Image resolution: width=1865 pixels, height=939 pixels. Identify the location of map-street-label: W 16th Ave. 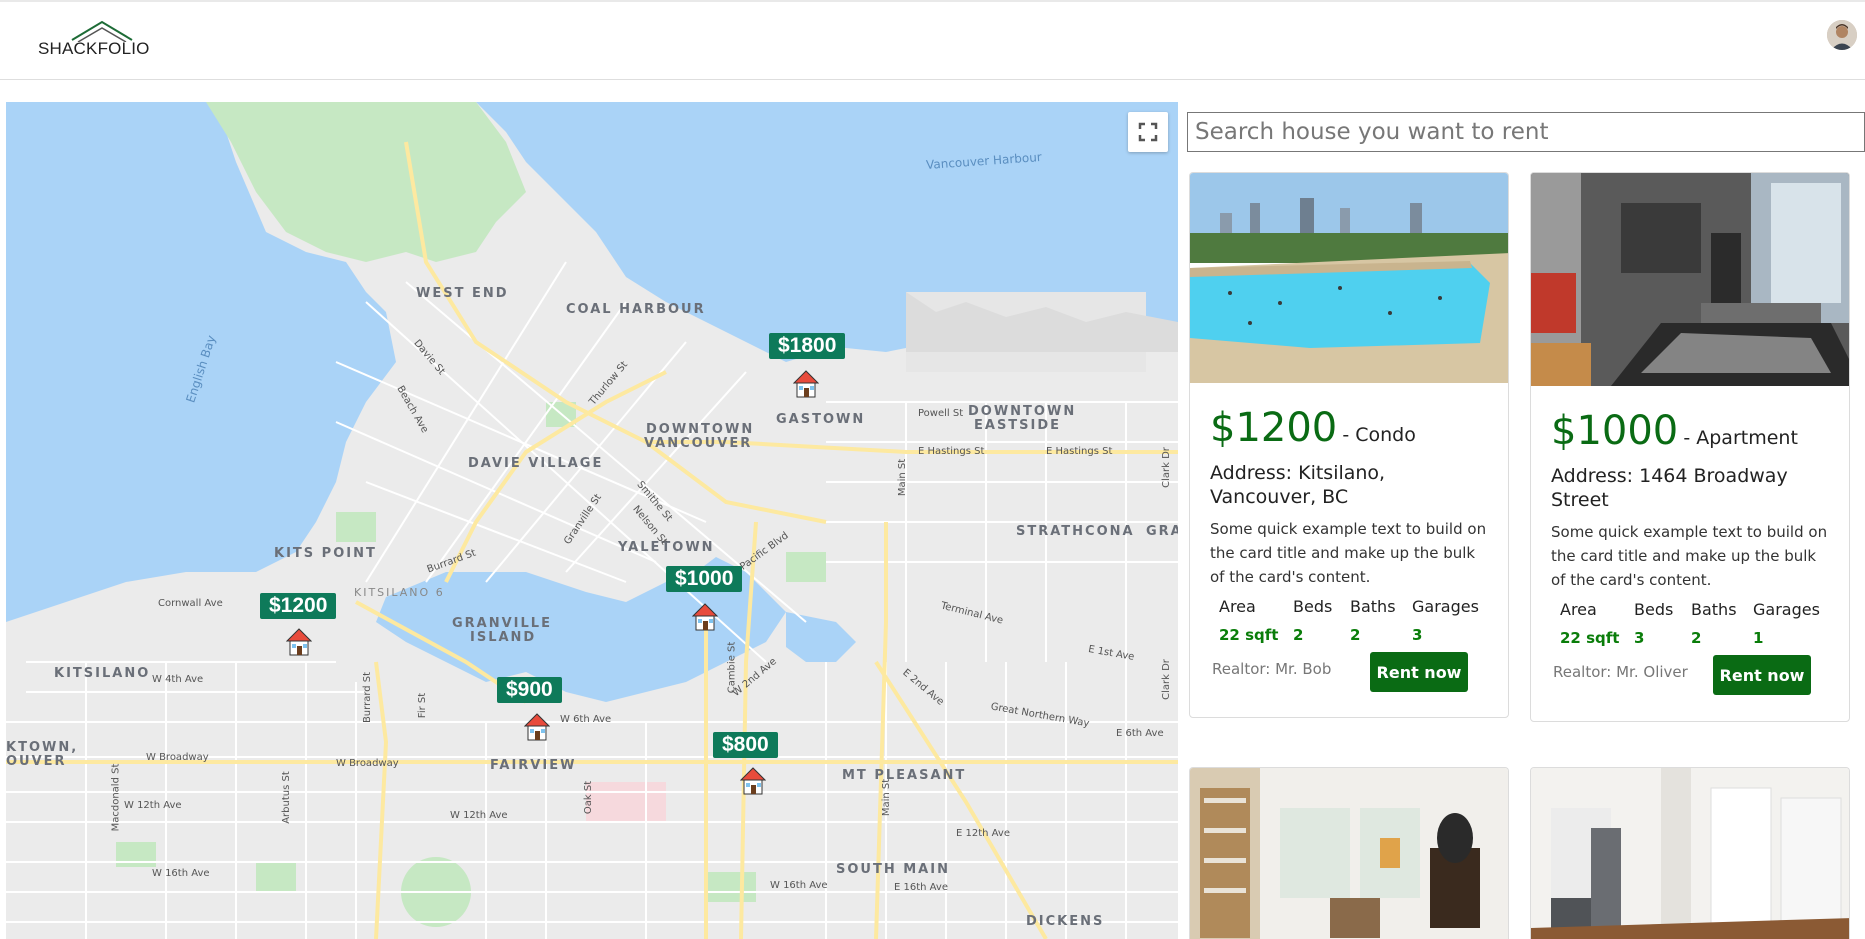
(799, 885).